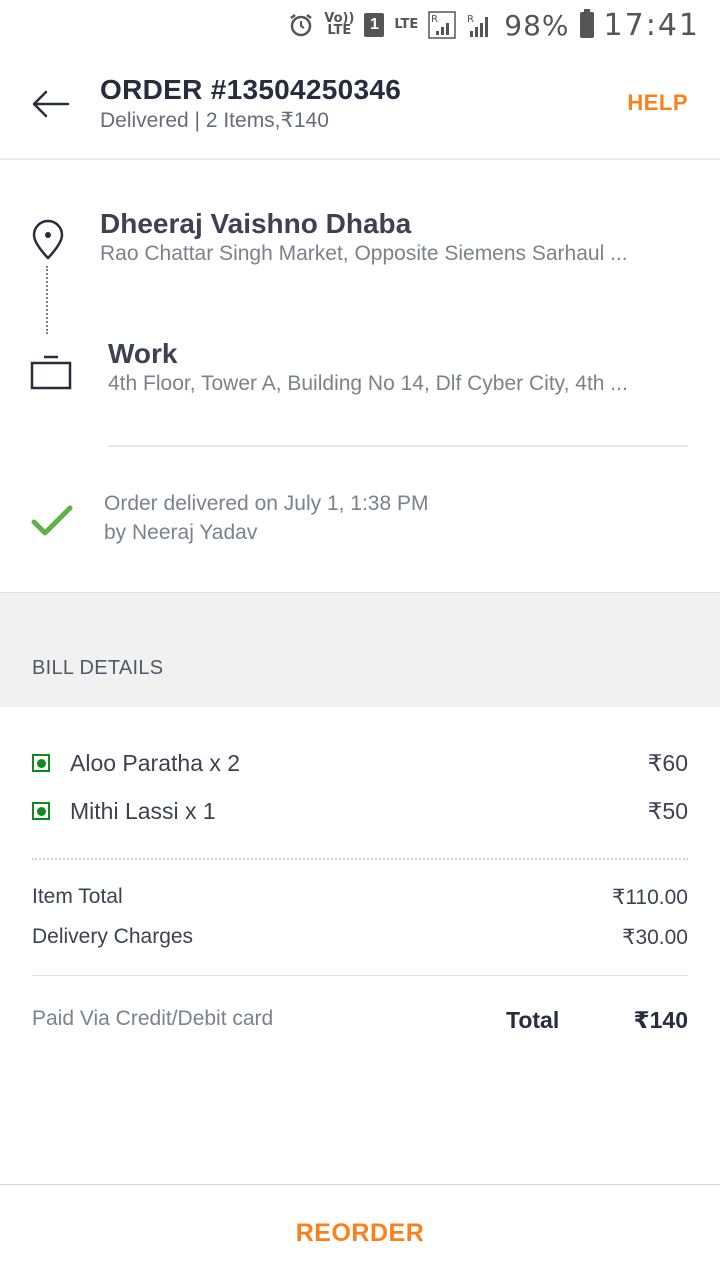  I want to click on order-title: ORDER #13504250346, so click(251, 89).